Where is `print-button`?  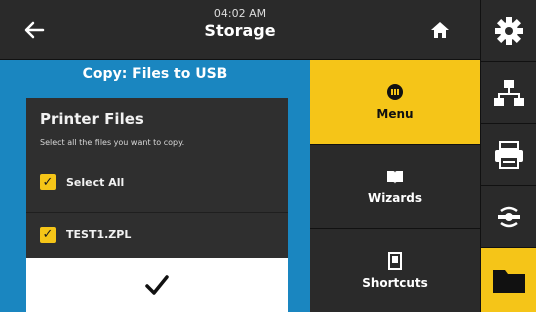 print-button is located at coordinates (508, 155).